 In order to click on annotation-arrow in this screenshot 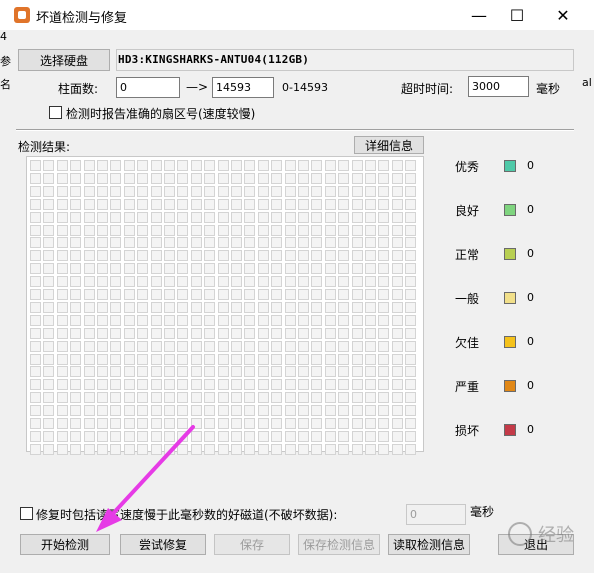, I will do `click(145, 478)`.